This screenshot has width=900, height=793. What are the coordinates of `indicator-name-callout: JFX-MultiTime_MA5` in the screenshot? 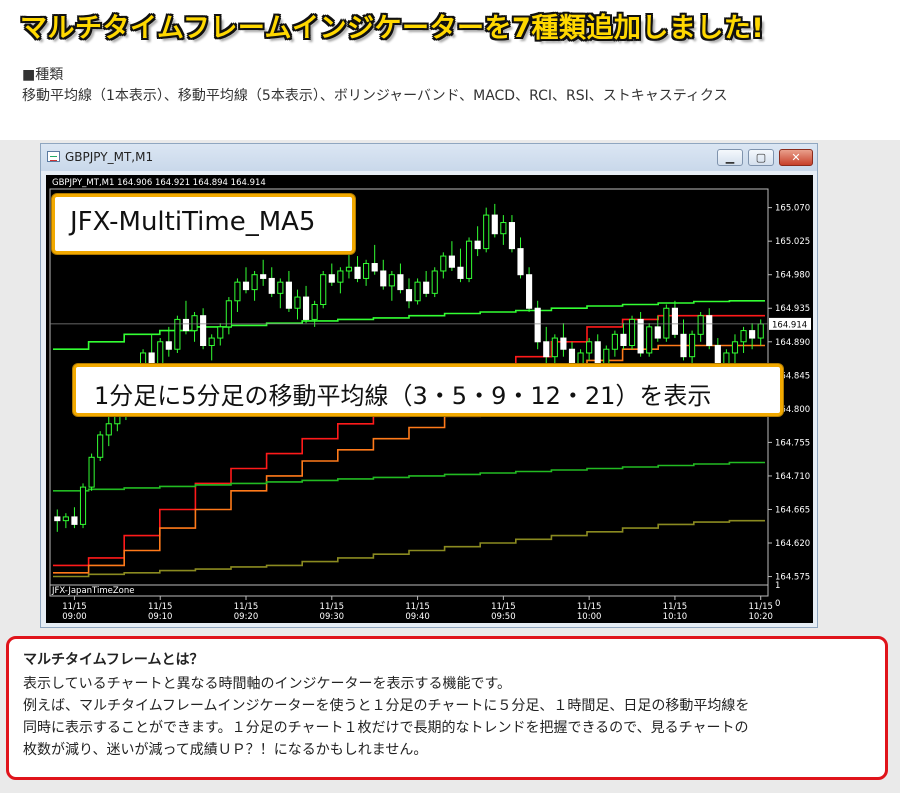 It's located at (203, 224).